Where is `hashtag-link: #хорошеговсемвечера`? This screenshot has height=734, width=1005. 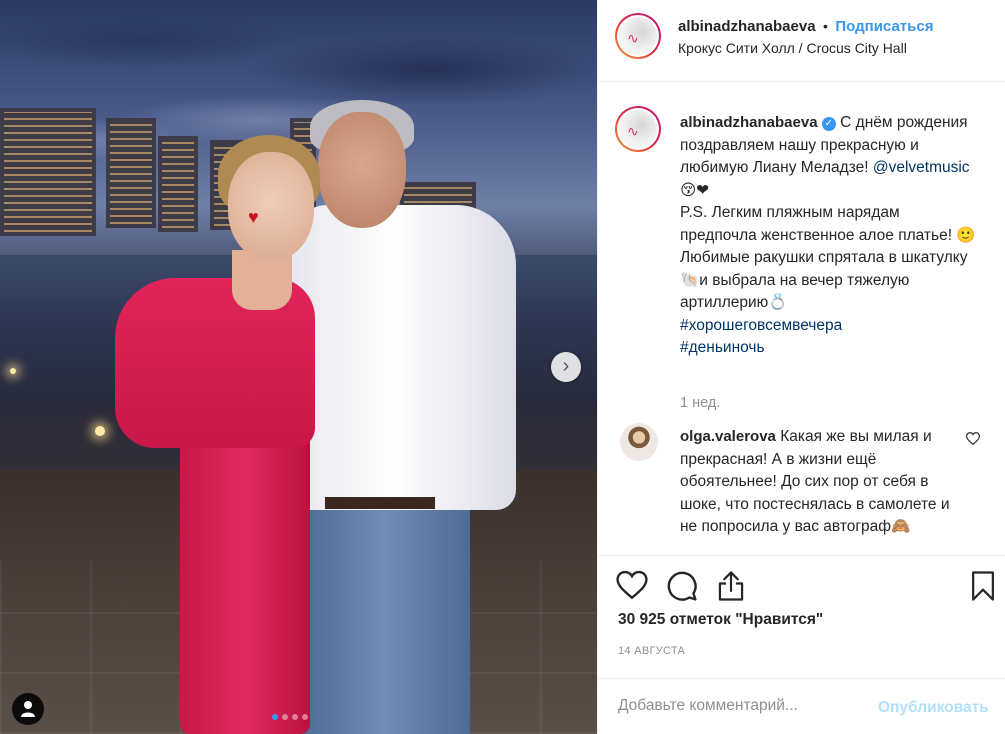
hashtag-link: #хорошеговсемвечера is located at coordinates (761, 325).